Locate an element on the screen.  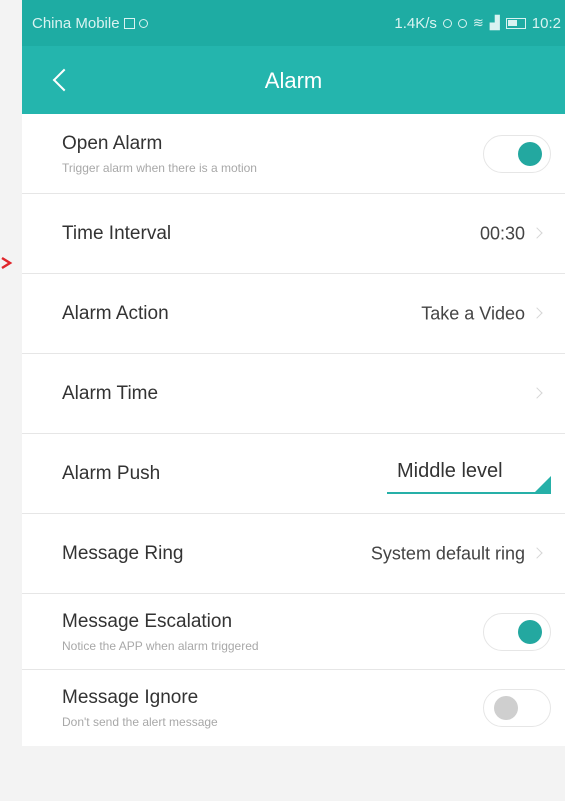
setting-value: Take a Video is located at coordinates (473, 313).